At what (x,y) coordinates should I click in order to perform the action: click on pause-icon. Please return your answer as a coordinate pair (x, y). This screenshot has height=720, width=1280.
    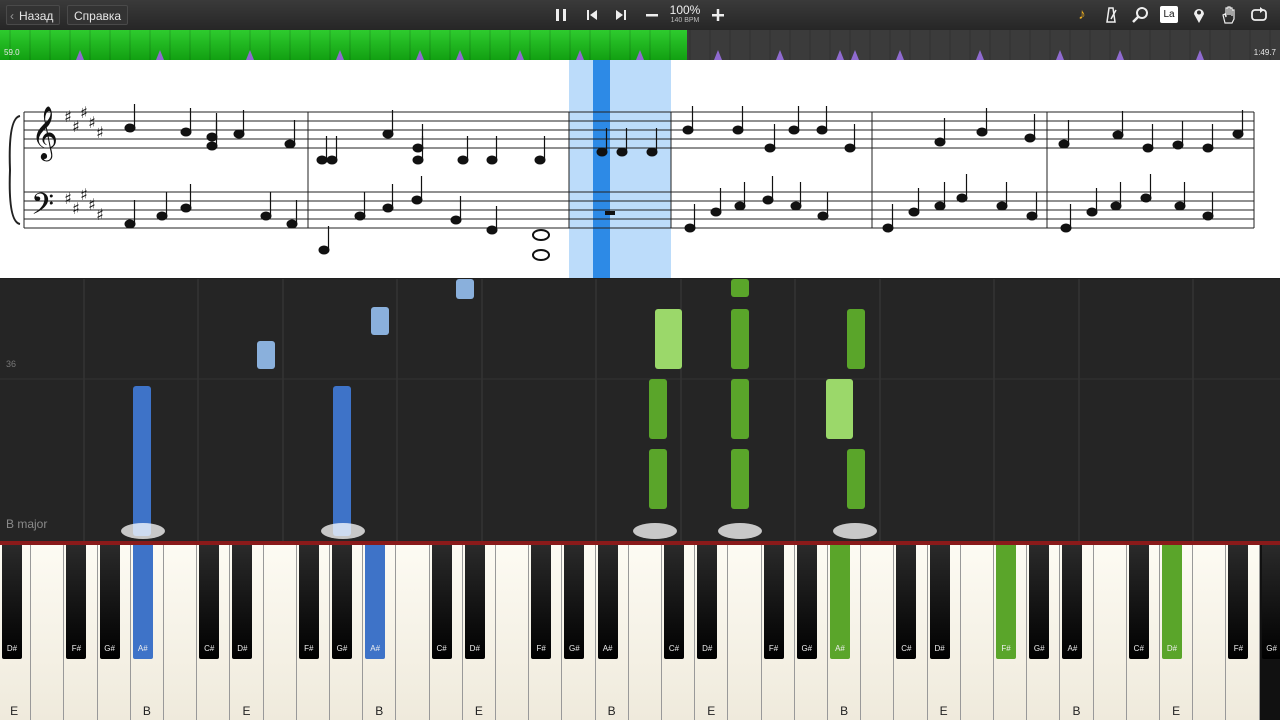
    Looking at the image, I should click on (561, 15).